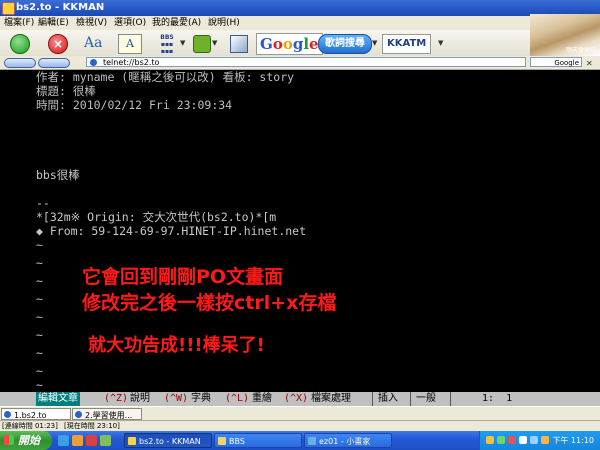 Image resolution: width=600 pixels, height=450 pixels. Describe the element at coordinates (60, 7) in the screenshot. I see `window-title: bs2.to - KKMAN` at that location.